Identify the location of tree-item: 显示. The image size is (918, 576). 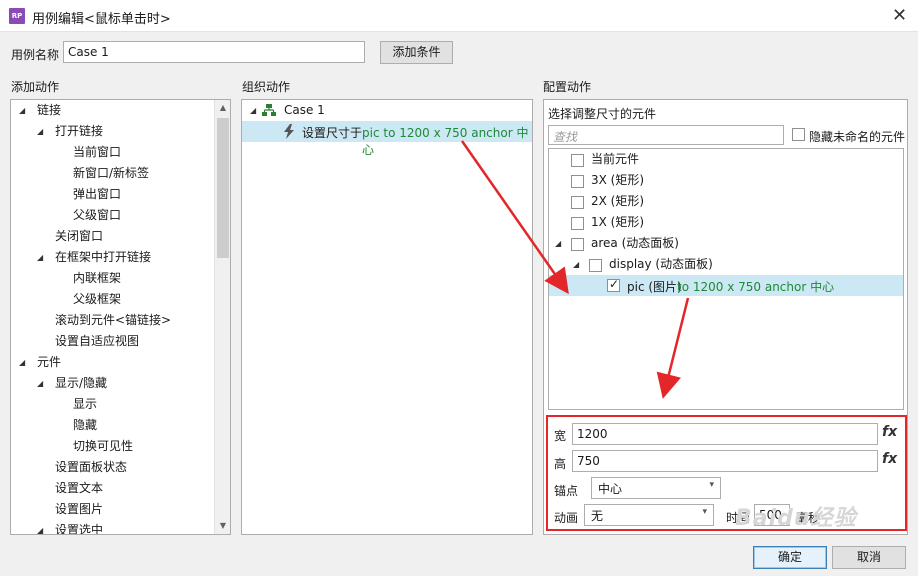
(85, 404).